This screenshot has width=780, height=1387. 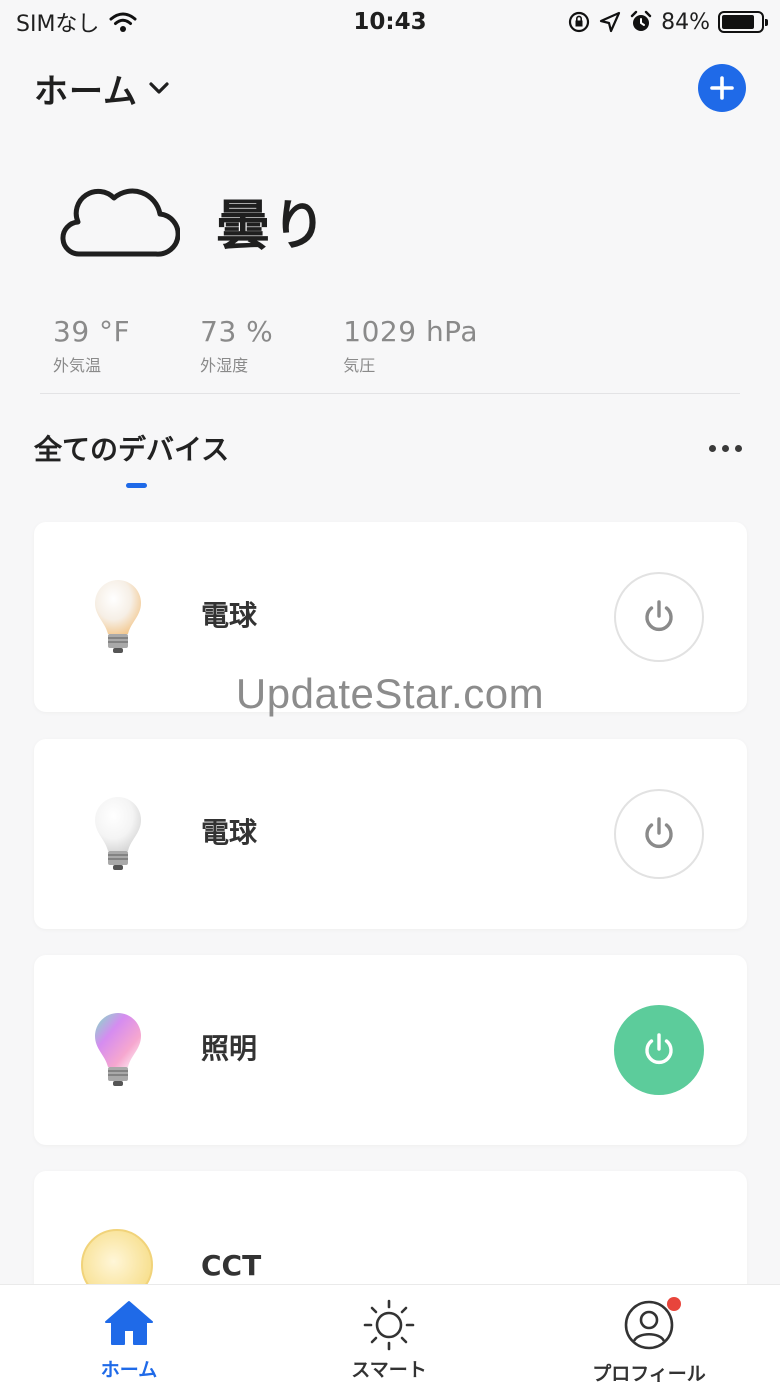 What do you see at coordinates (389, 1325) in the screenshot?
I see `sun-icon` at bounding box center [389, 1325].